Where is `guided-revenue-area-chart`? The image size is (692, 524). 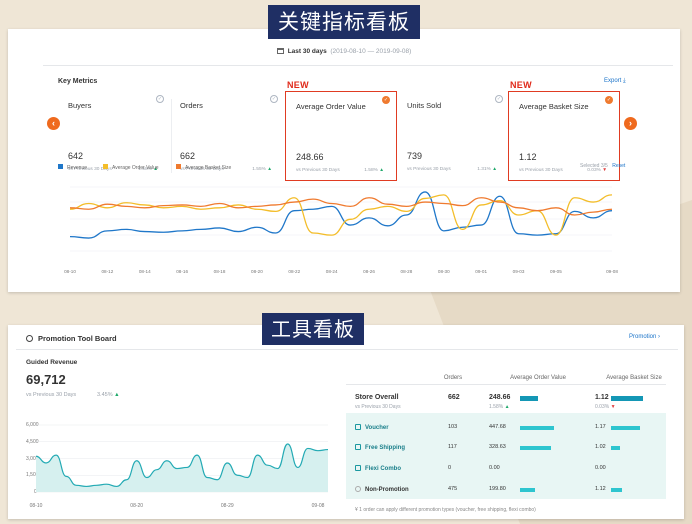
guided-revenue-area-chart is located at coordinates (182, 458).